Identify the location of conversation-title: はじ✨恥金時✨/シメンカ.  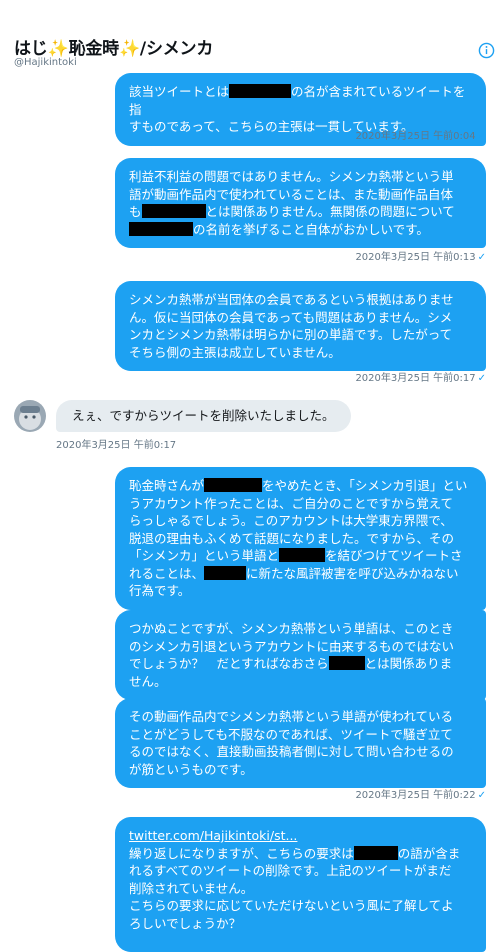
(114, 49).